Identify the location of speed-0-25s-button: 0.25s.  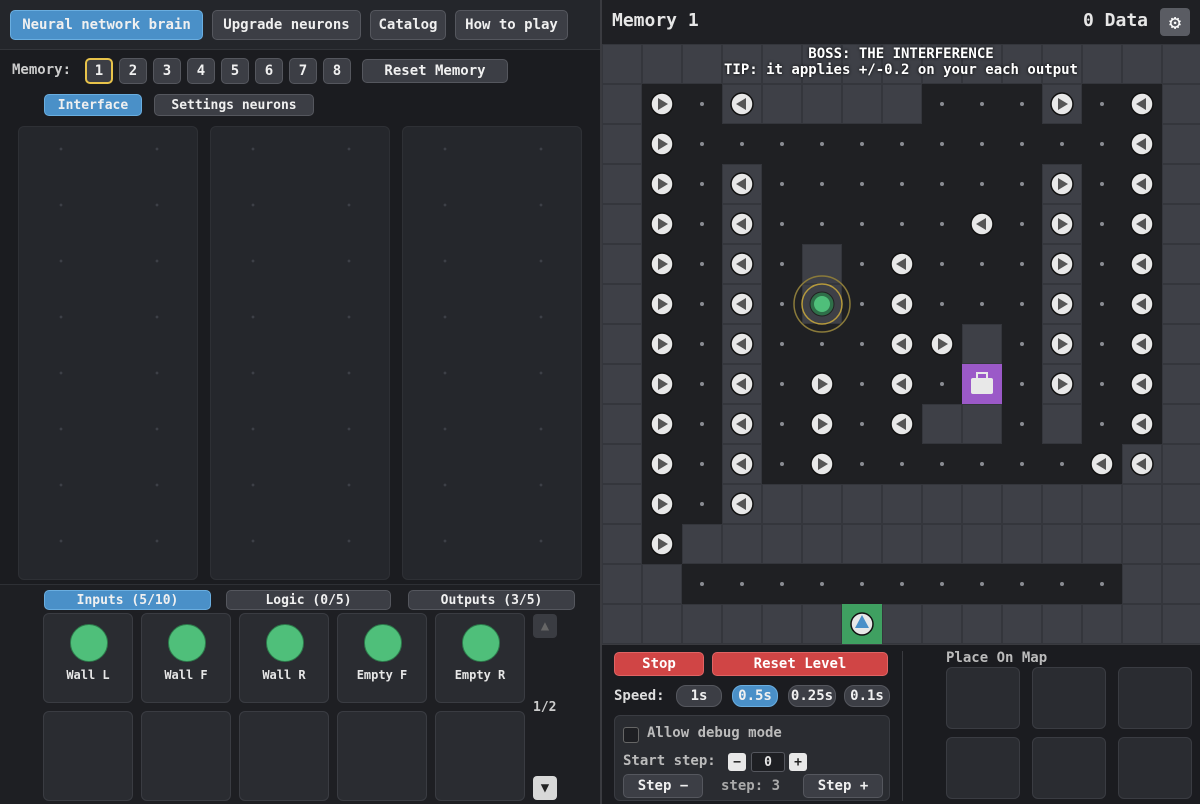
(812, 696).